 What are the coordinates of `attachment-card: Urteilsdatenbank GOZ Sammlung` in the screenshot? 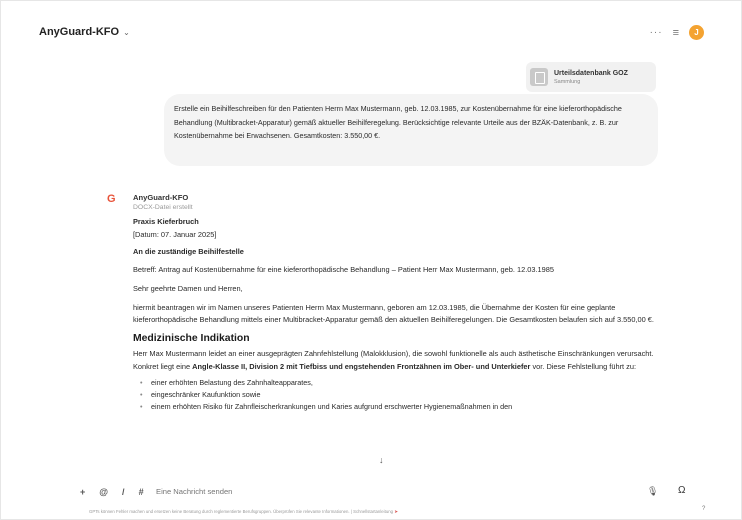 It's located at (591, 77).